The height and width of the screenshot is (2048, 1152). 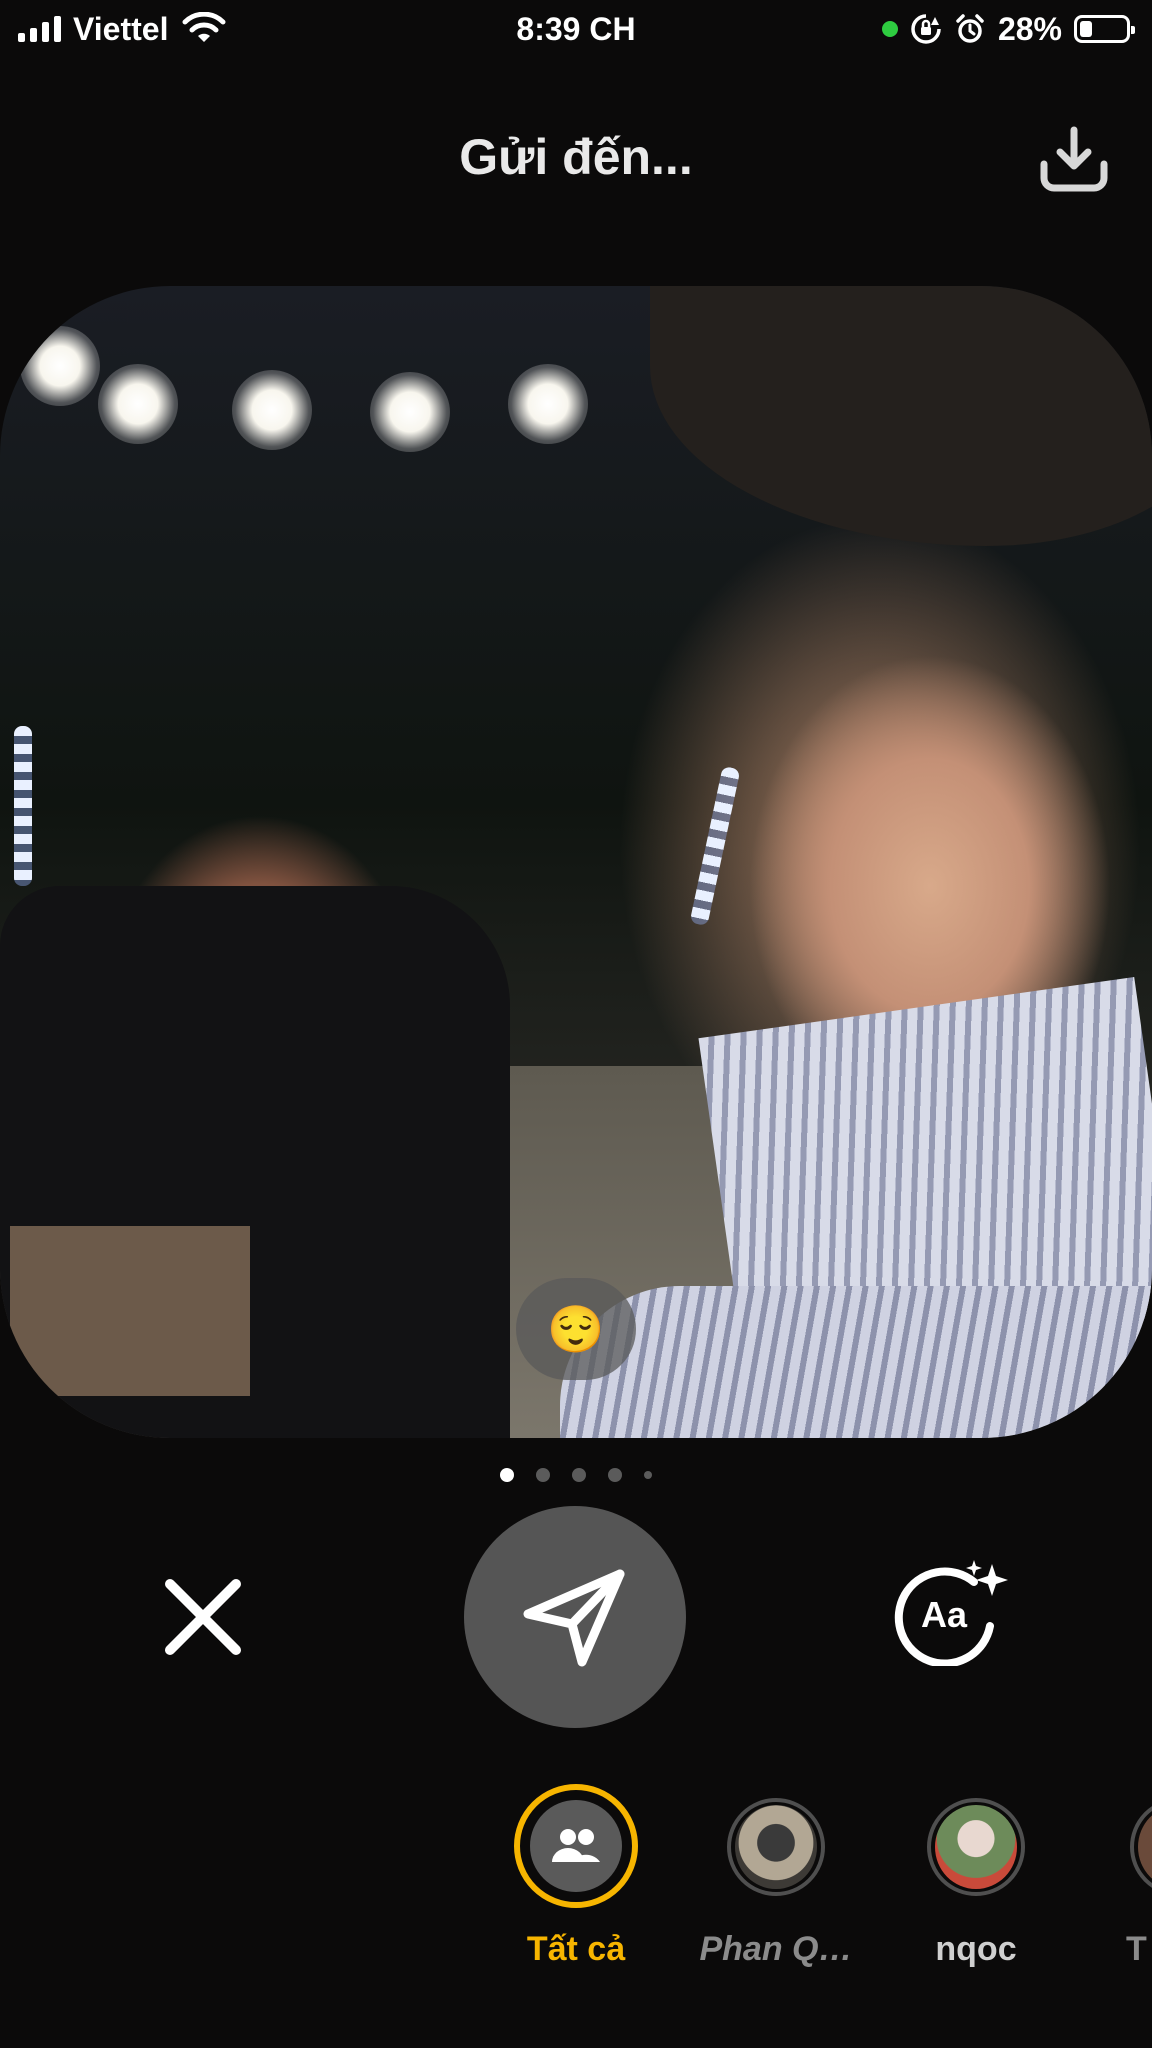 What do you see at coordinates (970, 28) in the screenshot?
I see `alarm-icon` at bounding box center [970, 28].